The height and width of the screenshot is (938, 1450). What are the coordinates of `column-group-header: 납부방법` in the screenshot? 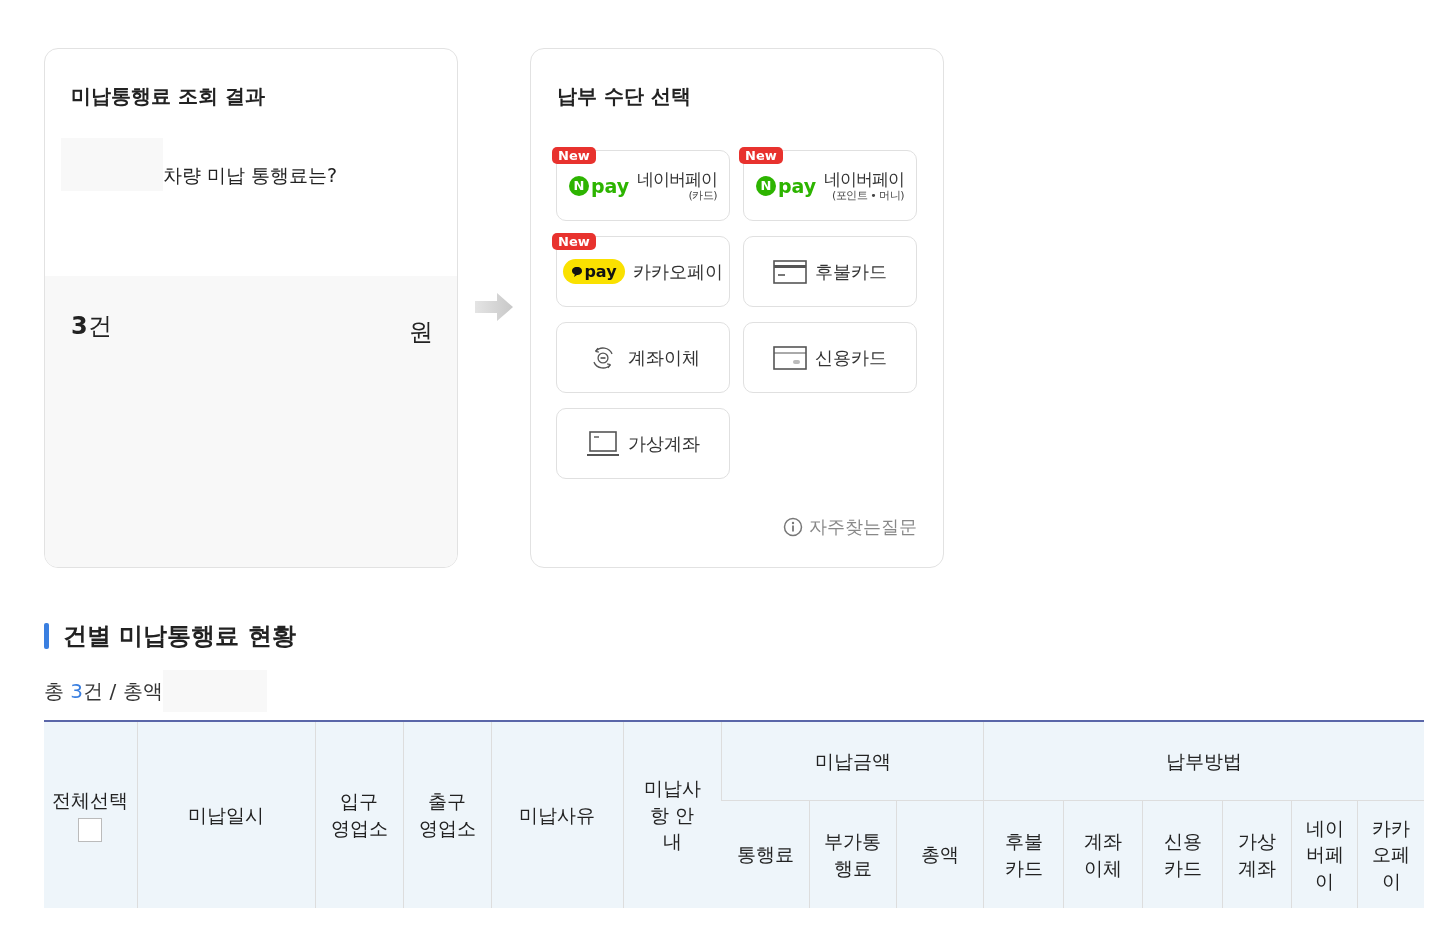 It's located at (1204, 761).